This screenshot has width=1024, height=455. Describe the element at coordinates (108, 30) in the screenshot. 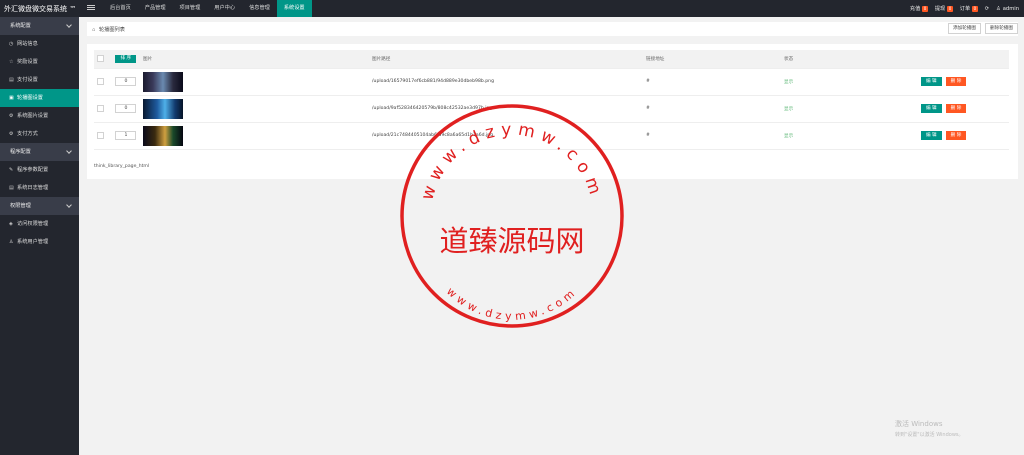

I see `breadcrumb: ⌂ 轮播图列表` at that location.